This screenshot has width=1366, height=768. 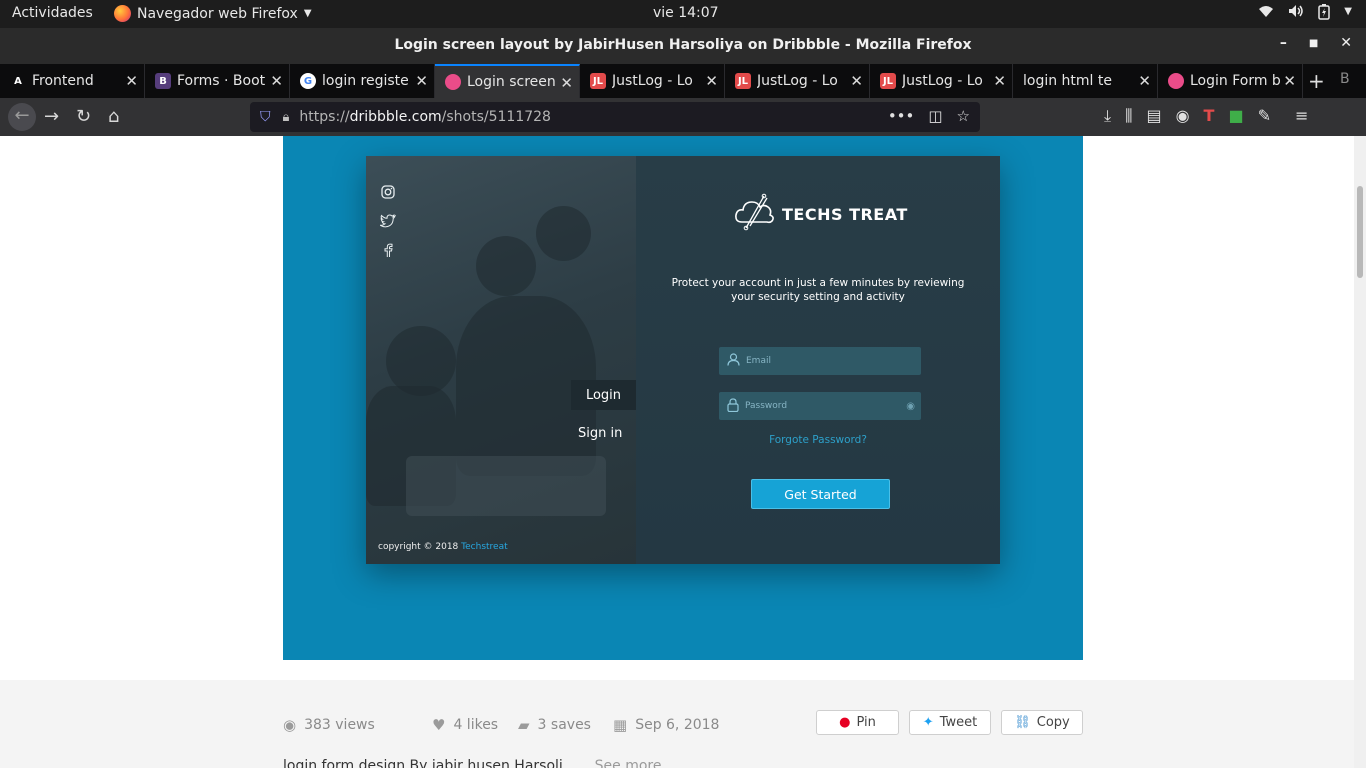 I want to click on tab-favicon-icon, so click(x=453, y=82).